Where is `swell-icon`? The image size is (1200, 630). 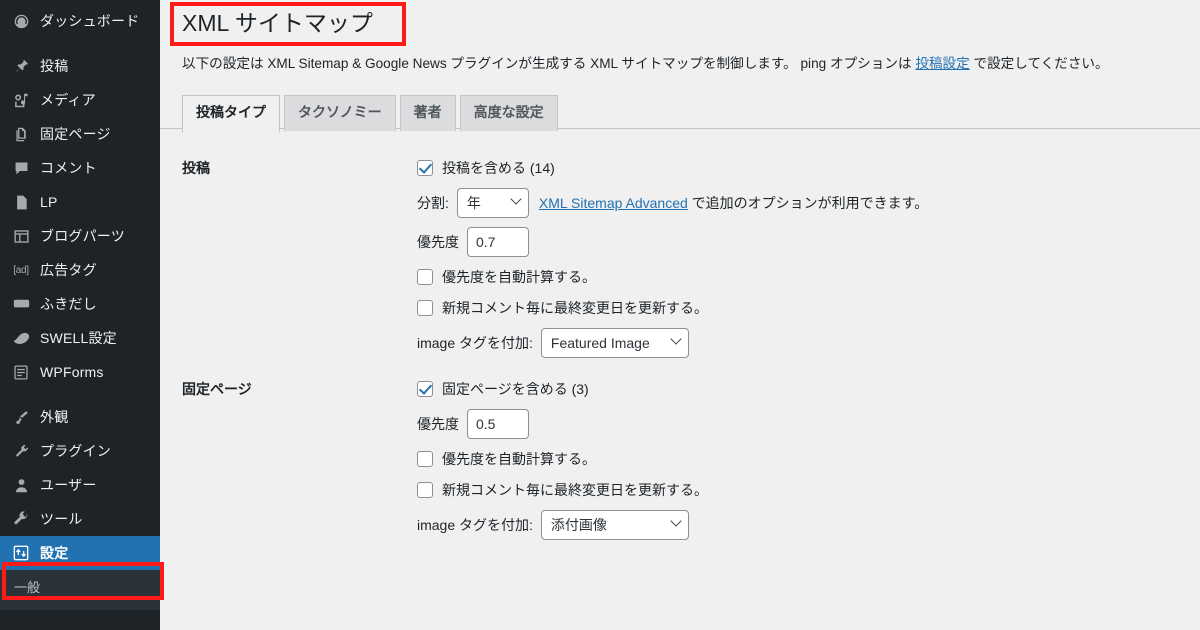
swell-icon is located at coordinates (21, 338).